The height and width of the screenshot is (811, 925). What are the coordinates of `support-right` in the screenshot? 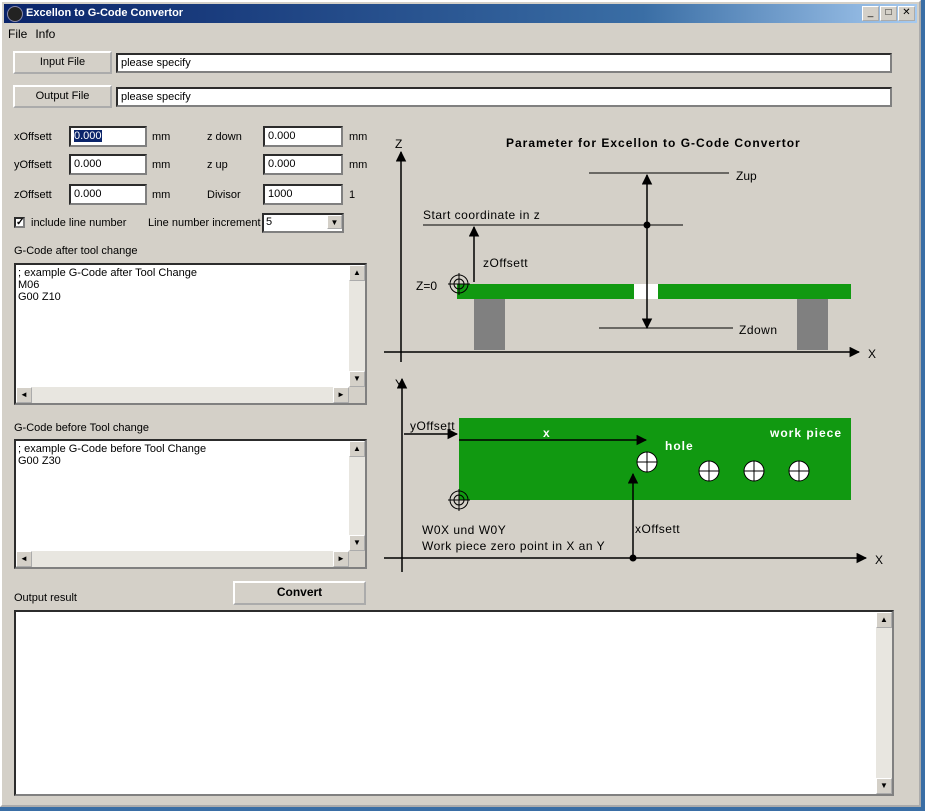 It's located at (812, 324).